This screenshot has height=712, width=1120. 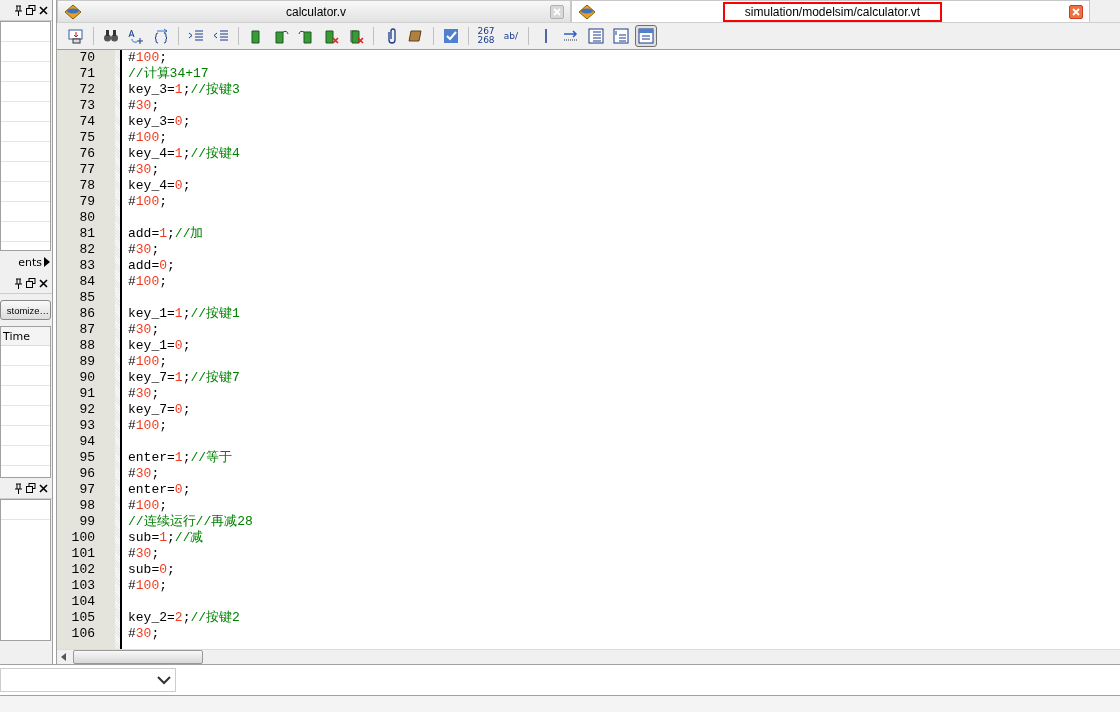 I want to click on line-number: 82, so click(x=87, y=250).